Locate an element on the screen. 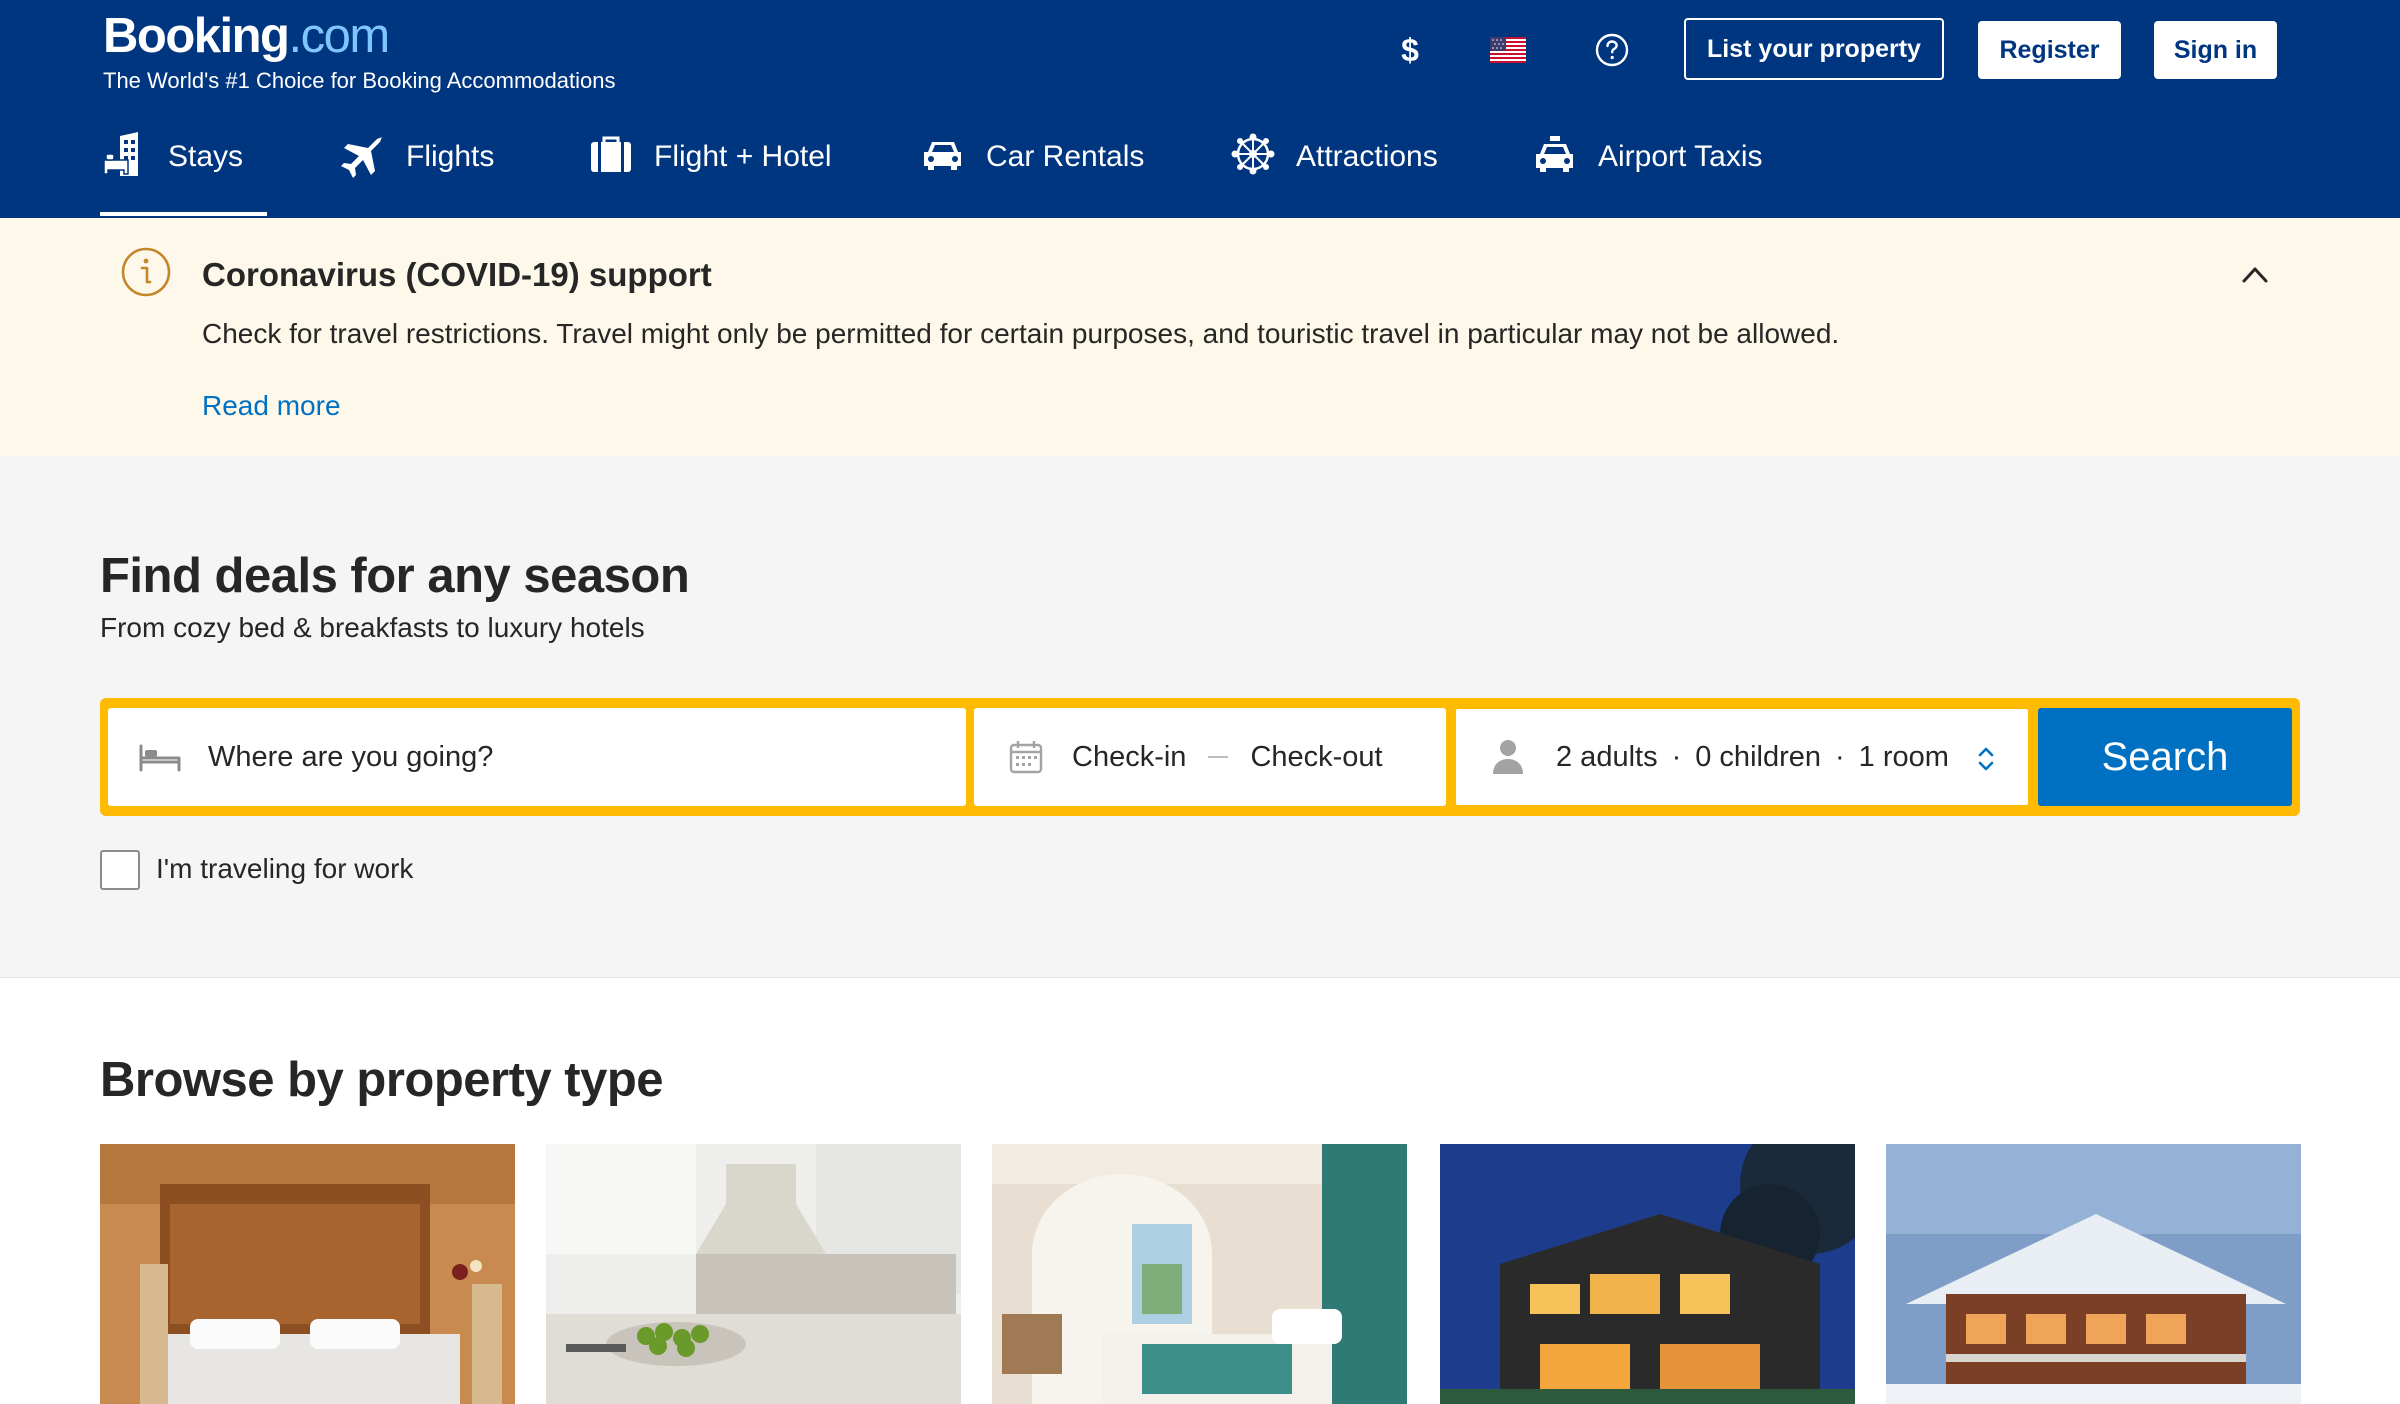  property-card-chalet is located at coordinates (2093, 1274).